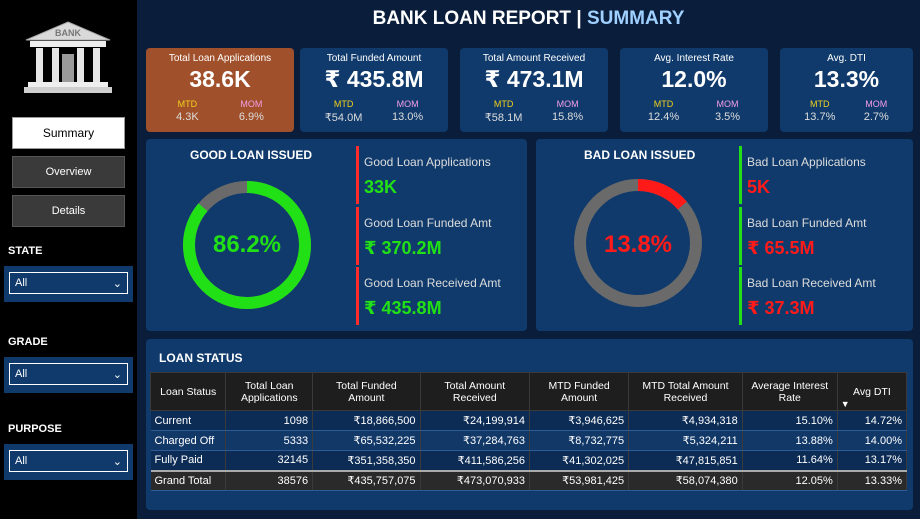 Image resolution: width=920 pixels, height=519 pixels. I want to click on bad-loan-funded-stat: Bad Loan Funded Amt ₹ 65.5M, so click(823, 236).